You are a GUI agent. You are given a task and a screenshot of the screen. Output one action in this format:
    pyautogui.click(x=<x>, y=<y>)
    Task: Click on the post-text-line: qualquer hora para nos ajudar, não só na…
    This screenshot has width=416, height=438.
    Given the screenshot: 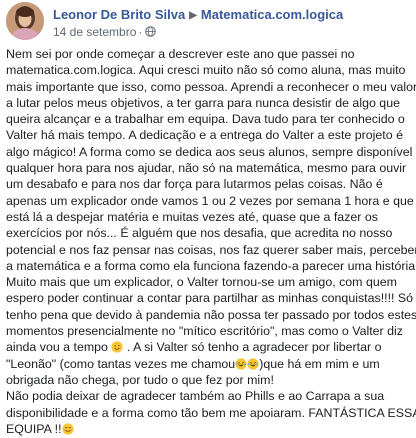 What is the action you would take?
    pyautogui.click(x=206, y=168)
    